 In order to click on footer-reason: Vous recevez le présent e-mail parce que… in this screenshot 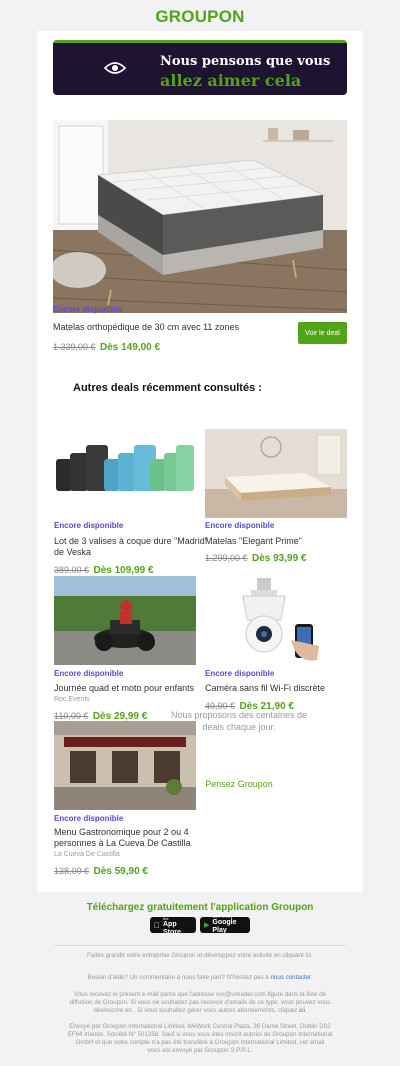, I will do `click(200, 1003)`.